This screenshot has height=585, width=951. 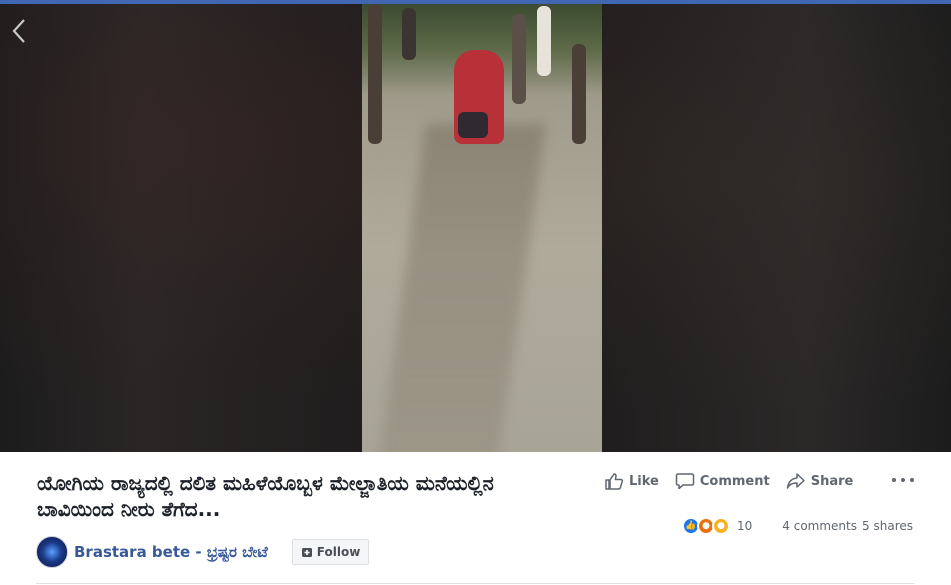 What do you see at coordinates (475, 583) in the screenshot?
I see `divider` at bounding box center [475, 583].